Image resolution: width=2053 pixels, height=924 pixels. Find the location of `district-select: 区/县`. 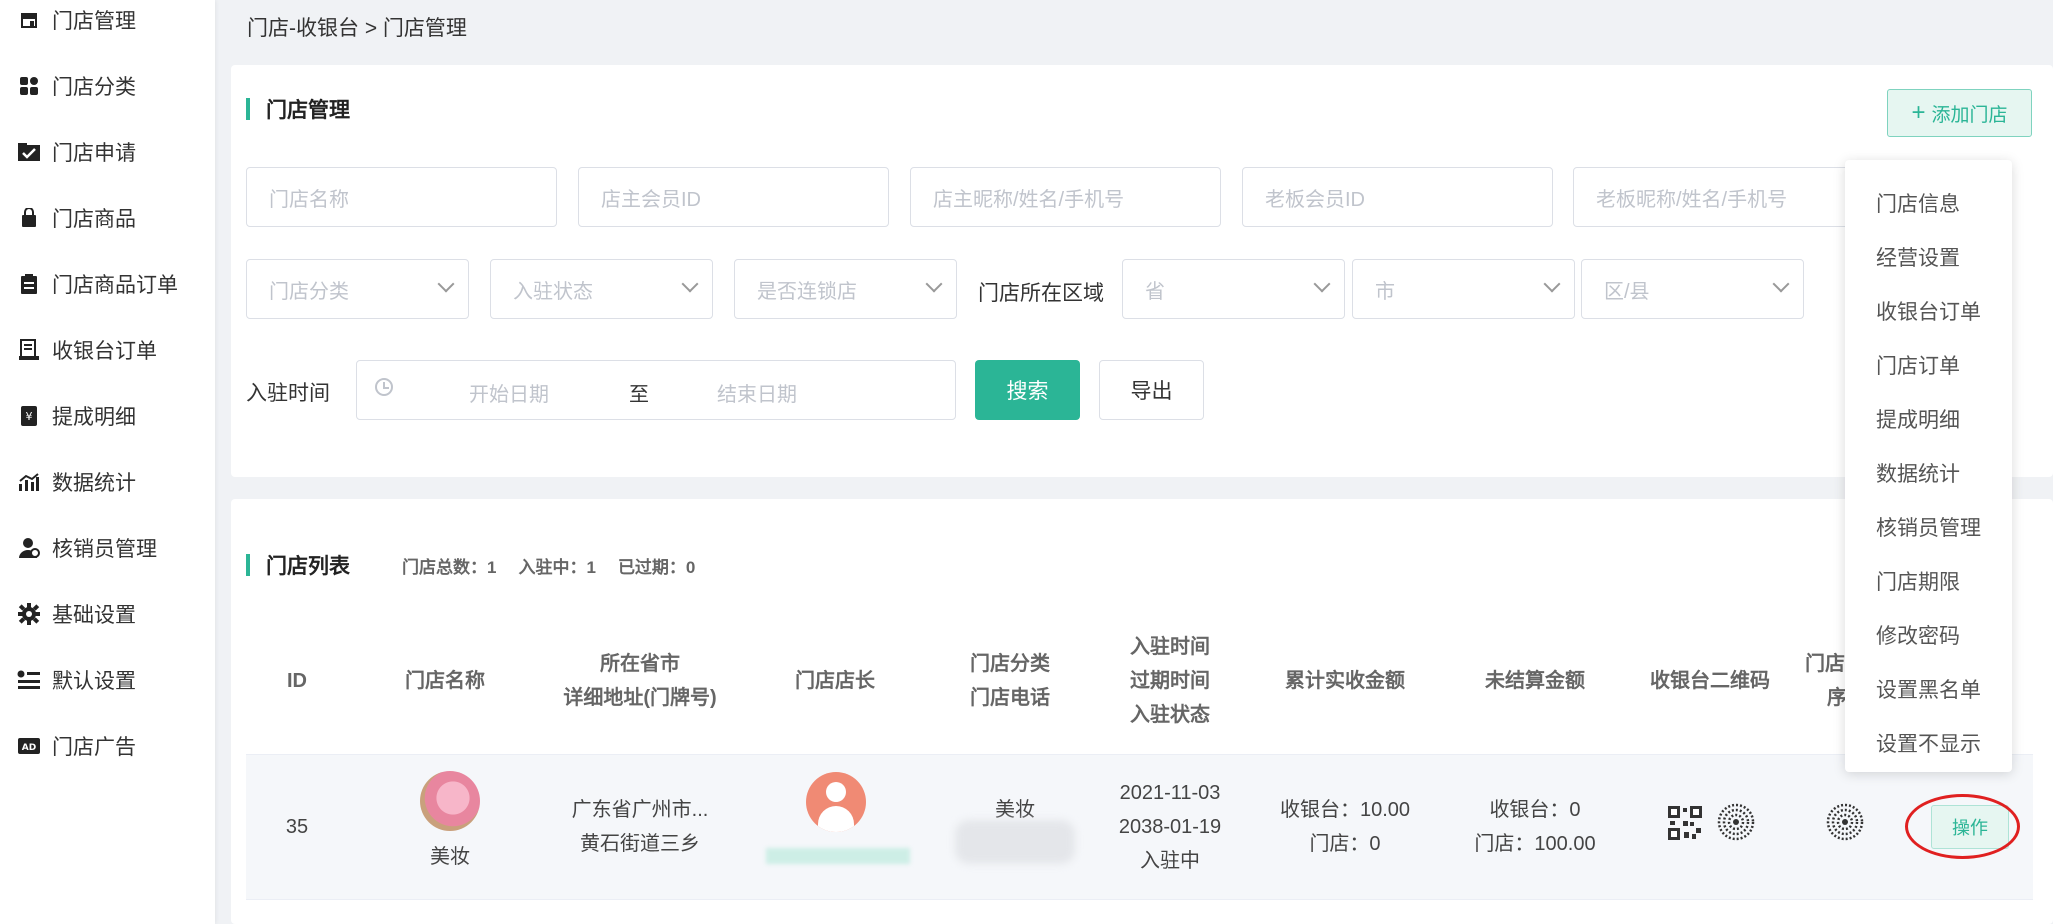

district-select: 区/县 is located at coordinates (1692, 289).